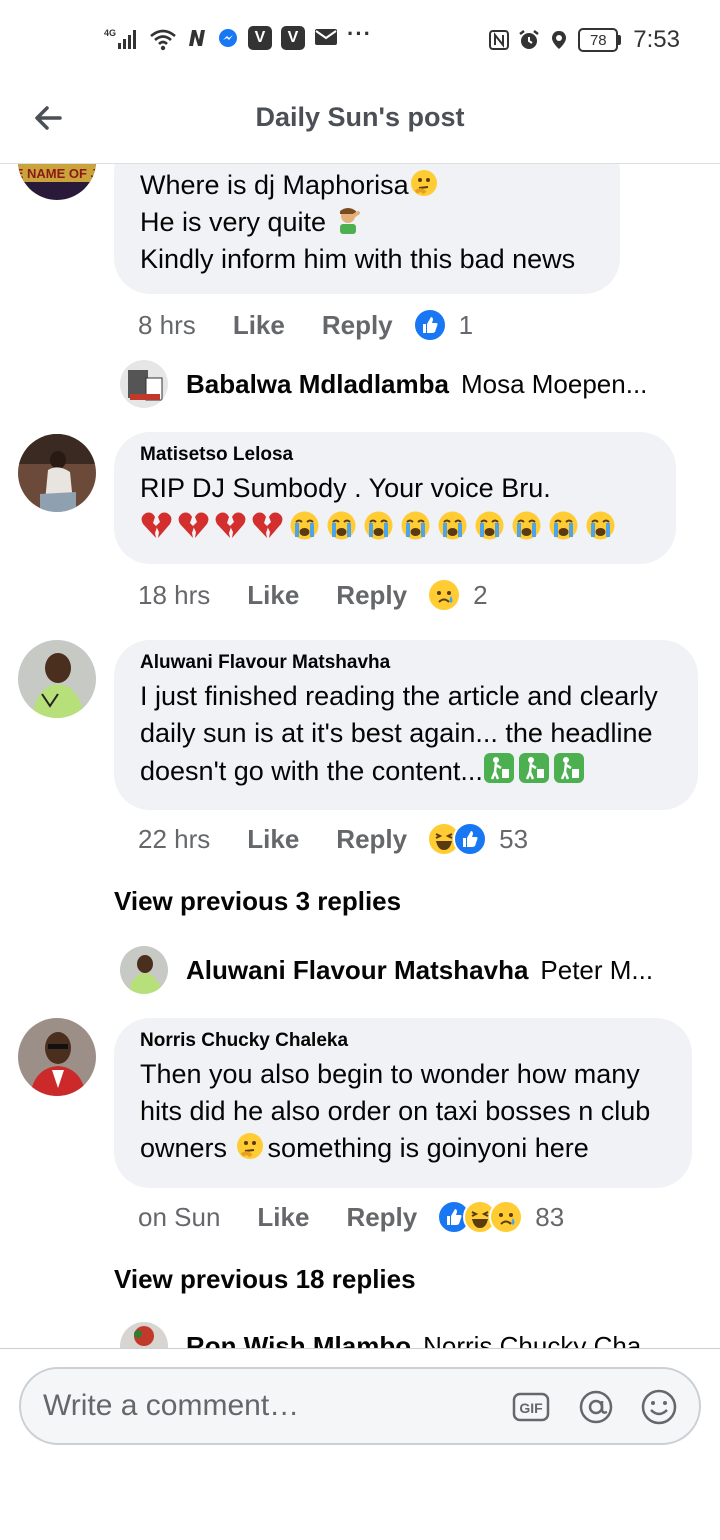  I want to click on comment-author: Aluwani Flavour Matshavha, so click(406, 663).